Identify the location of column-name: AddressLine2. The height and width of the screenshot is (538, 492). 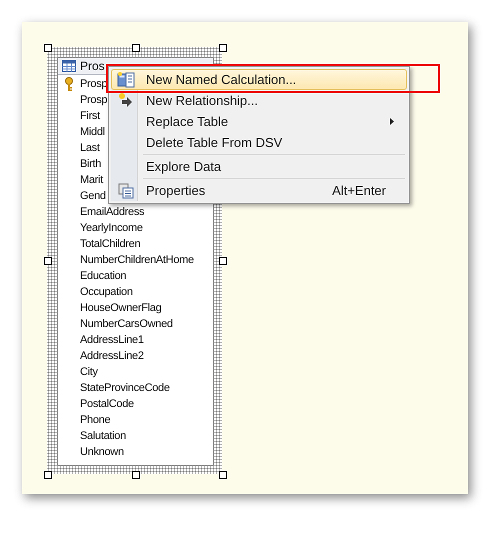
(112, 356).